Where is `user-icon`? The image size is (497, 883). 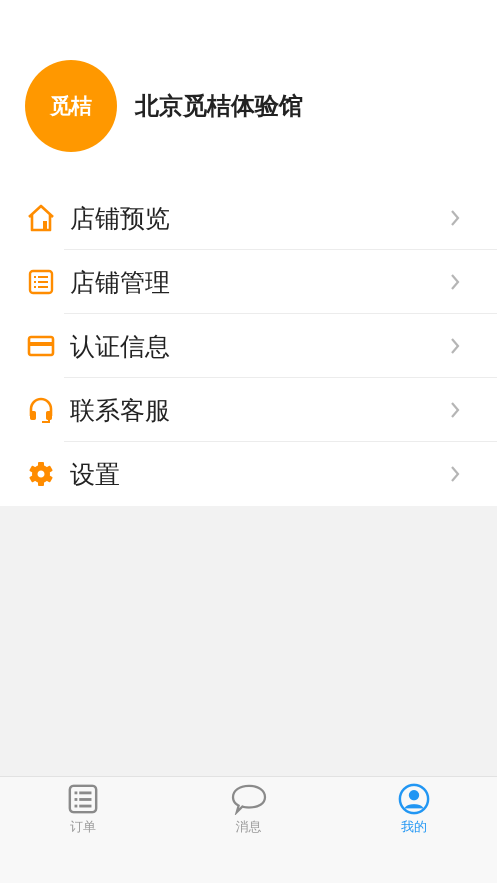 user-icon is located at coordinates (414, 799).